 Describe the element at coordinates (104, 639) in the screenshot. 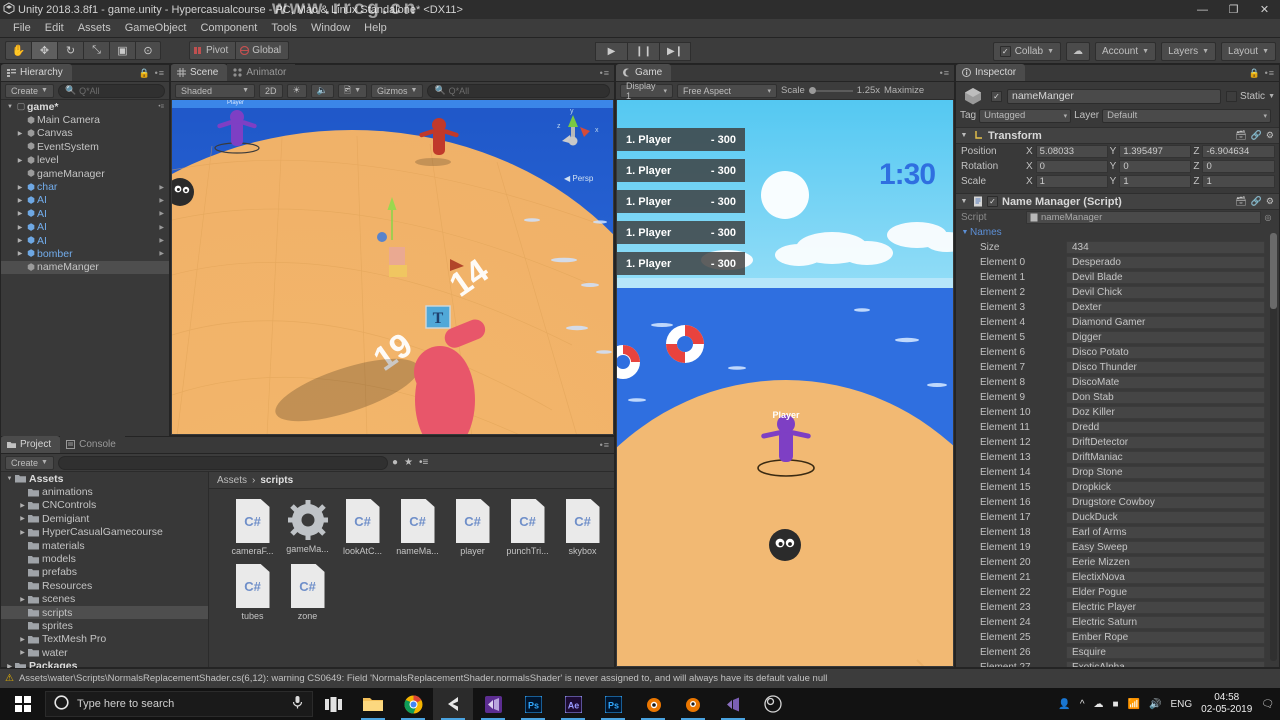

I see `project-tree-item-textmesh-pro: ▶ TextMesh Pro` at that location.